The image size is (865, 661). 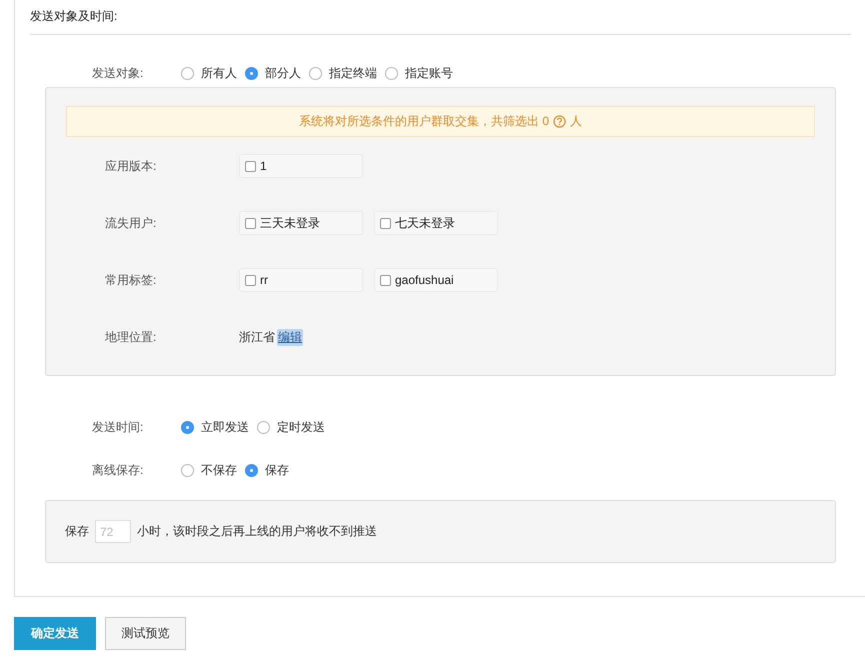 I want to click on checkbox-option: 1, so click(x=301, y=166).